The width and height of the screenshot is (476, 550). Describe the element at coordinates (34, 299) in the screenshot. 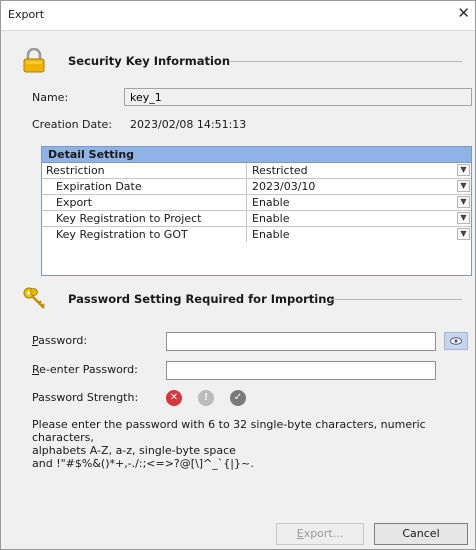

I see `keys-icon` at that location.